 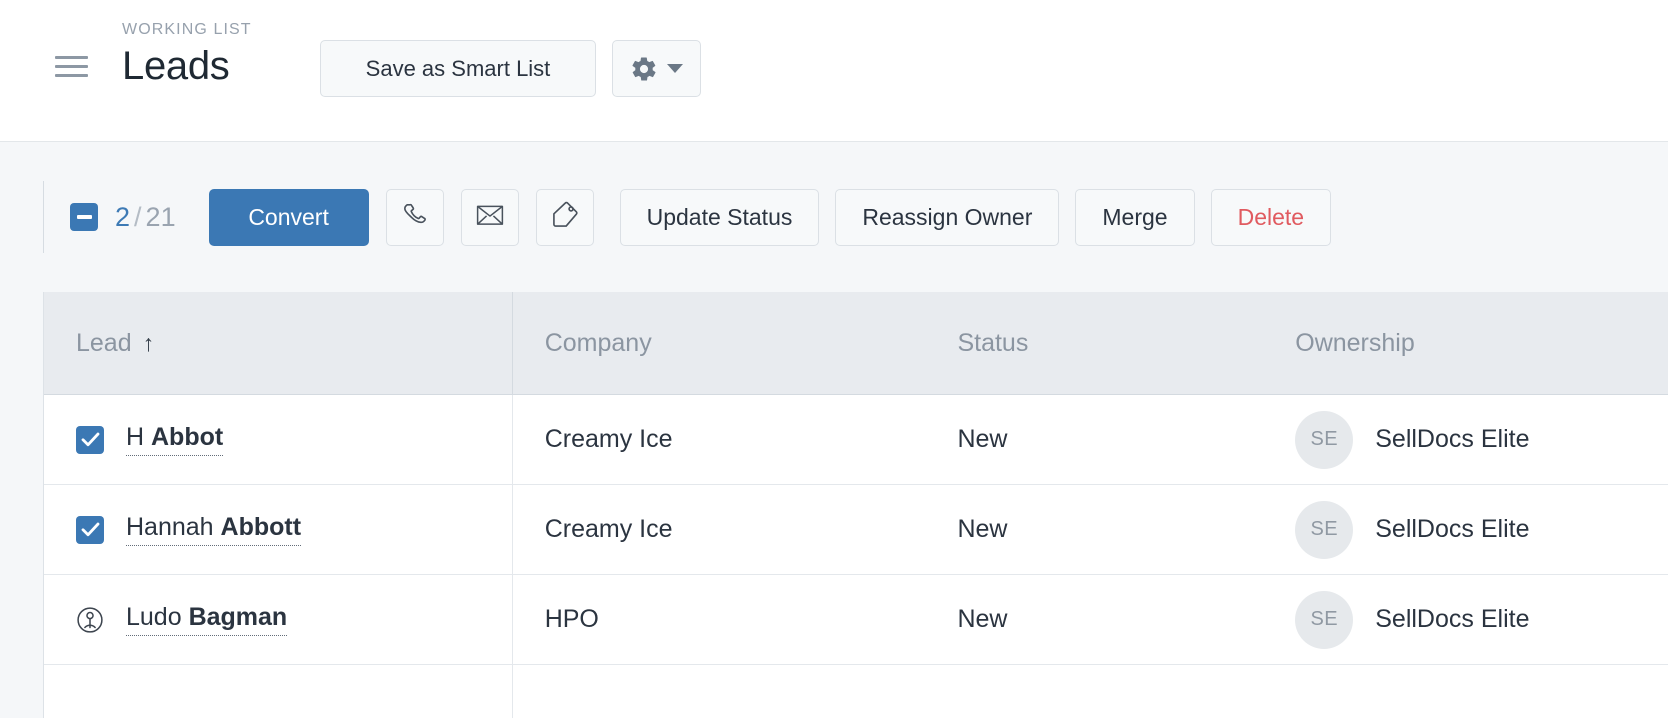 What do you see at coordinates (278, 691) in the screenshot?
I see `cell-lead` at bounding box center [278, 691].